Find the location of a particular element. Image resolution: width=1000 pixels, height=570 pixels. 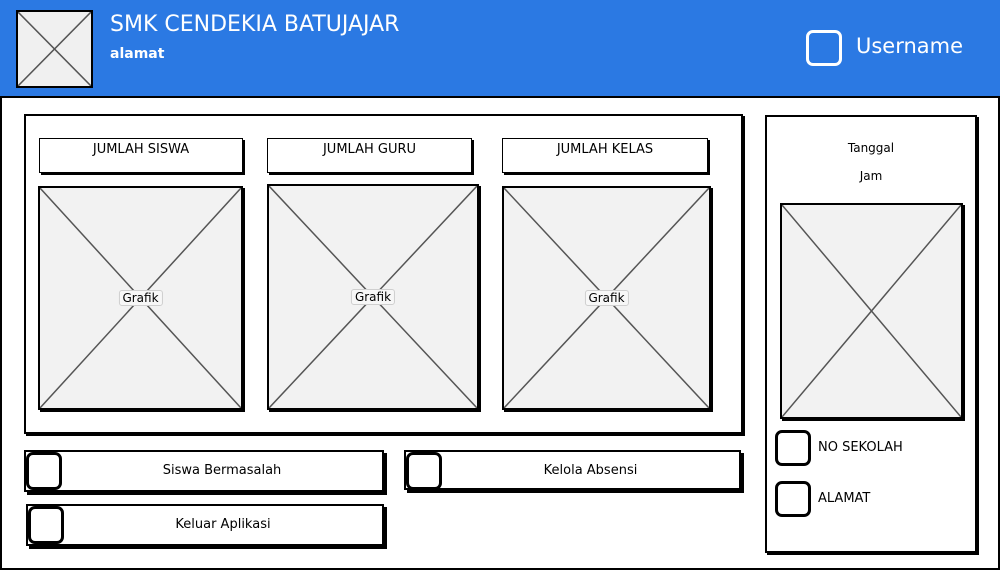

chart-kelas-label: Grafik is located at coordinates (606, 298).